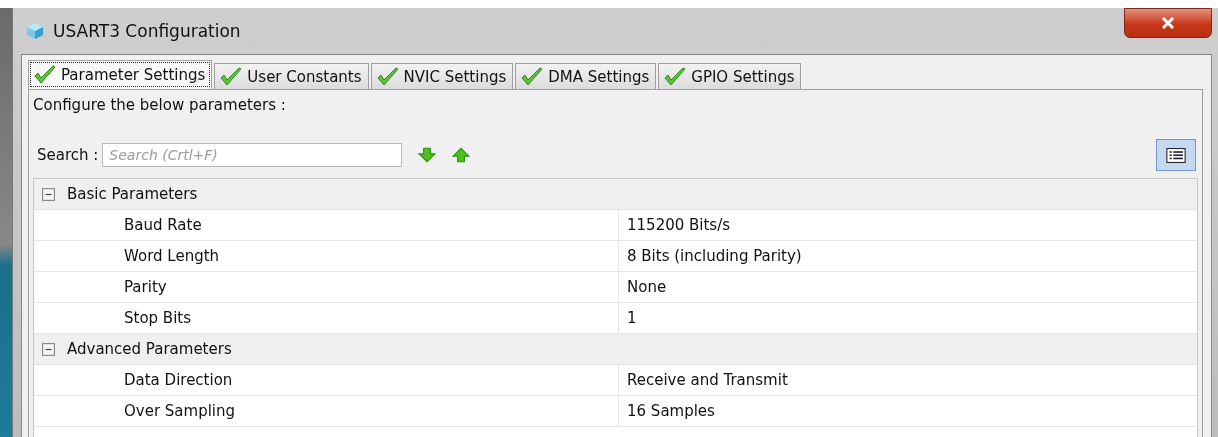 The height and width of the screenshot is (437, 1218). What do you see at coordinates (120, 74) in the screenshot?
I see `tab: Parameter Settings` at bounding box center [120, 74].